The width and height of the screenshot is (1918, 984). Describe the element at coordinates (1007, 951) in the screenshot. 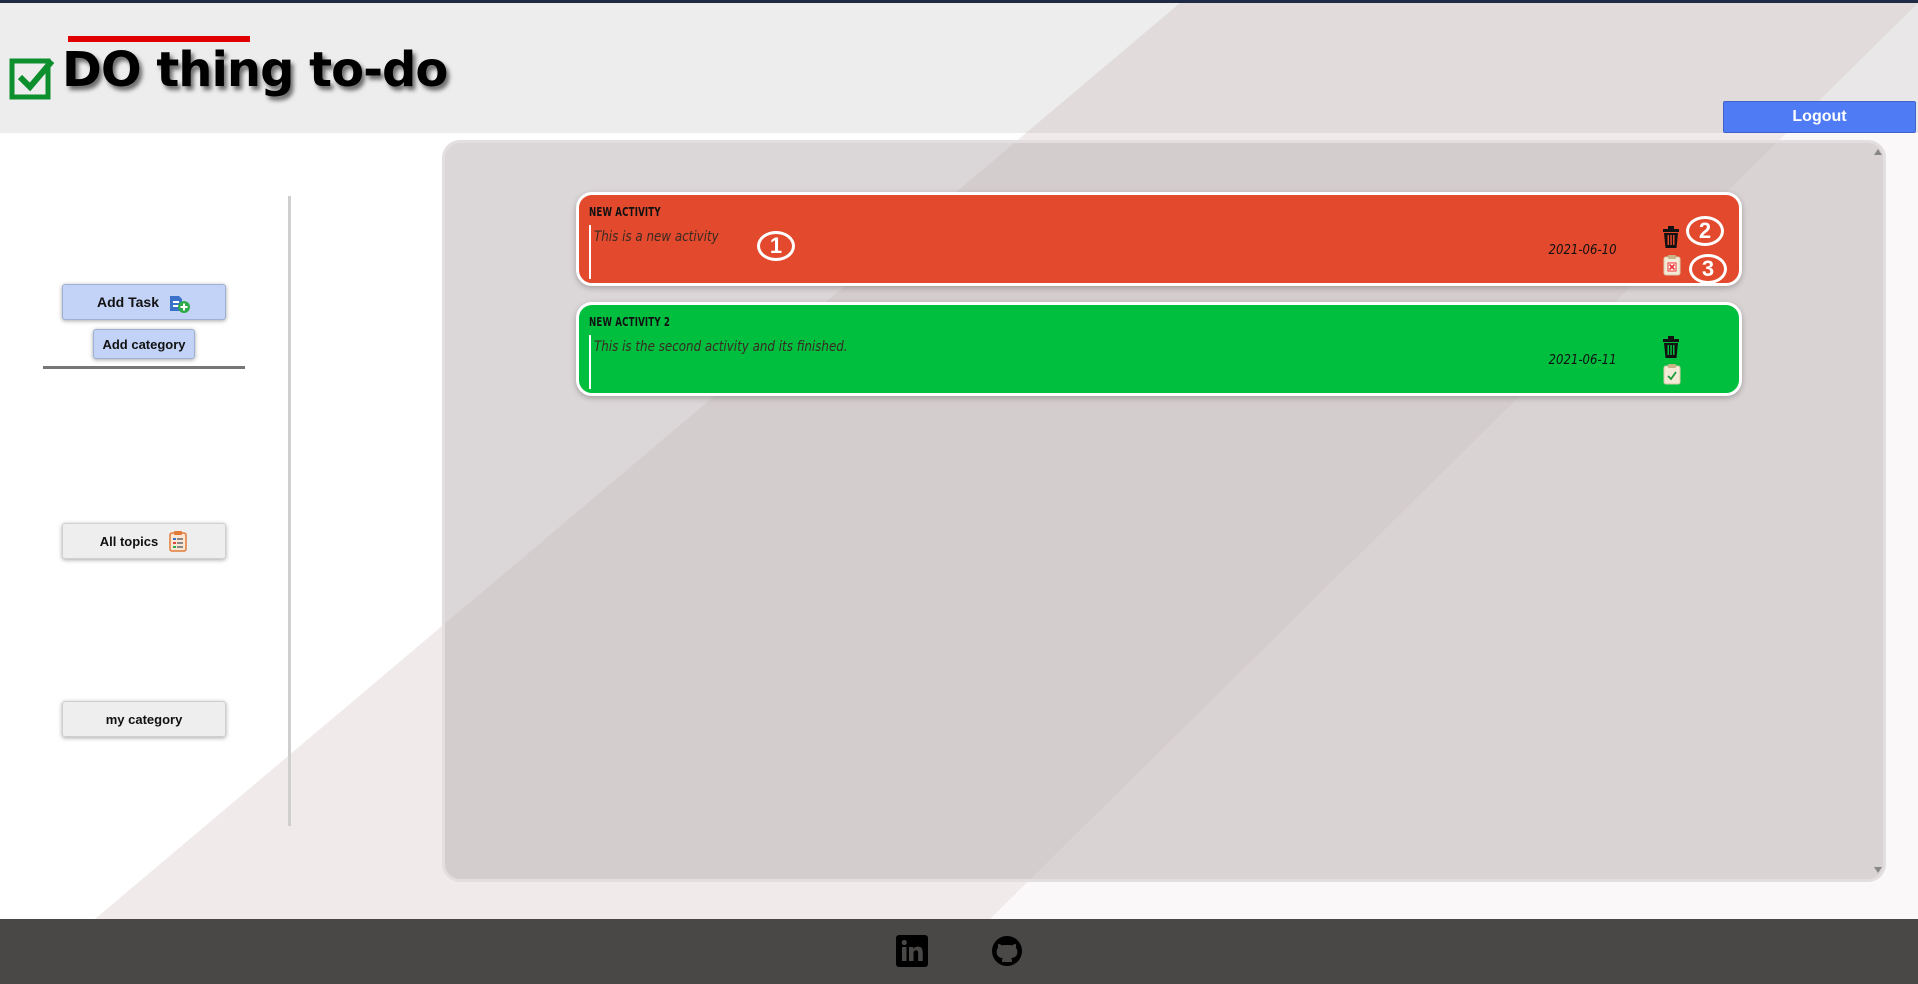

I see `github-icon` at that location.